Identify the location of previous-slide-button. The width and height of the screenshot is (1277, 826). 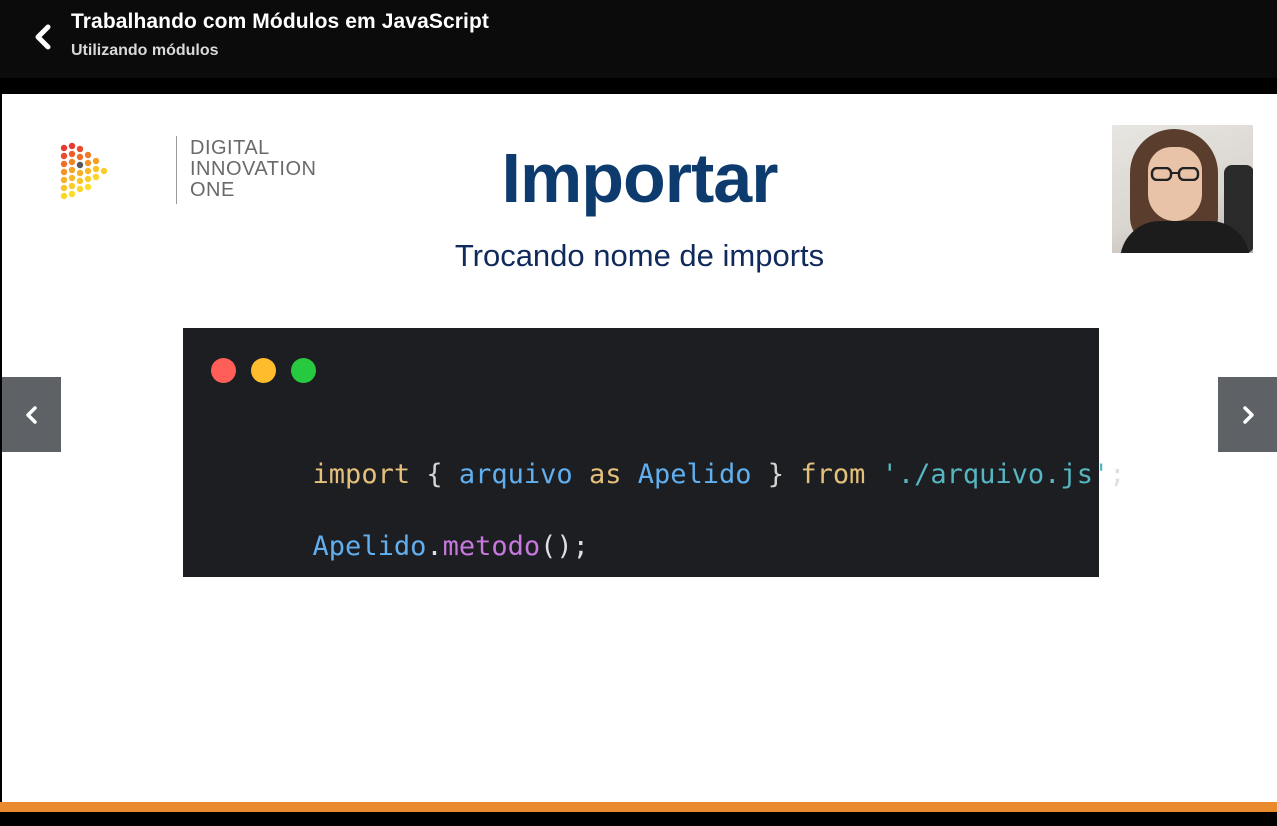
(31, 414).